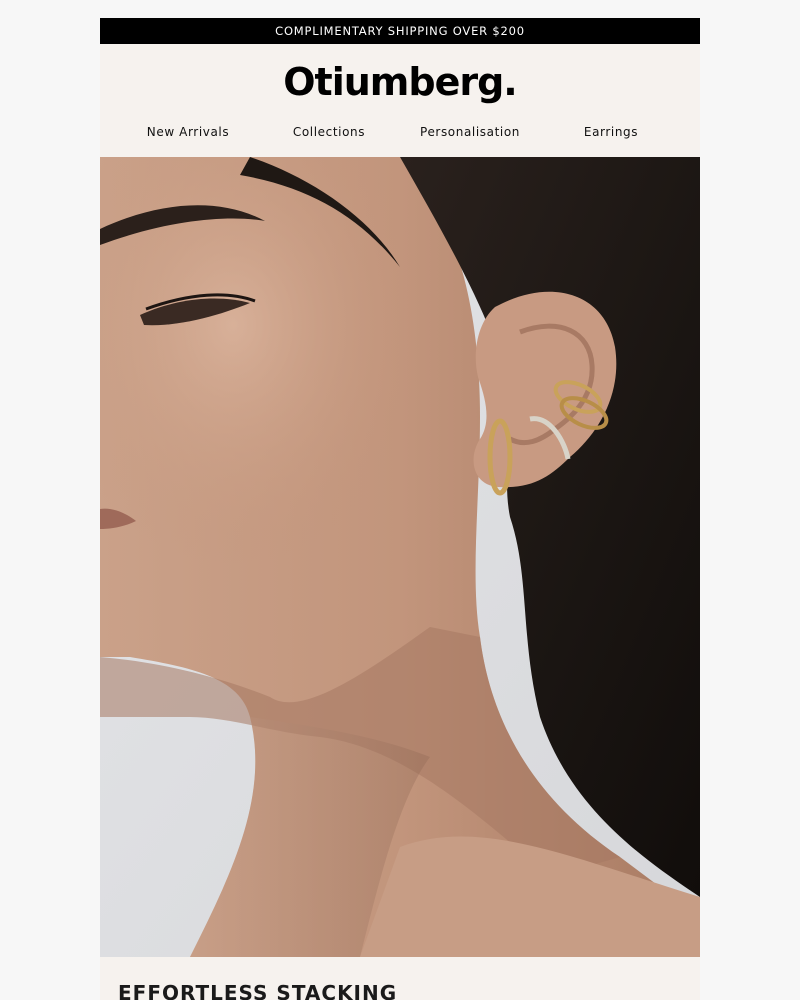 This screenshot has height=1000, width=800. What do you see at coordinates (470, 132) in the screenshot?
I see `nav-item-personalisation: Personalisation` at bounding box center [470, 132].